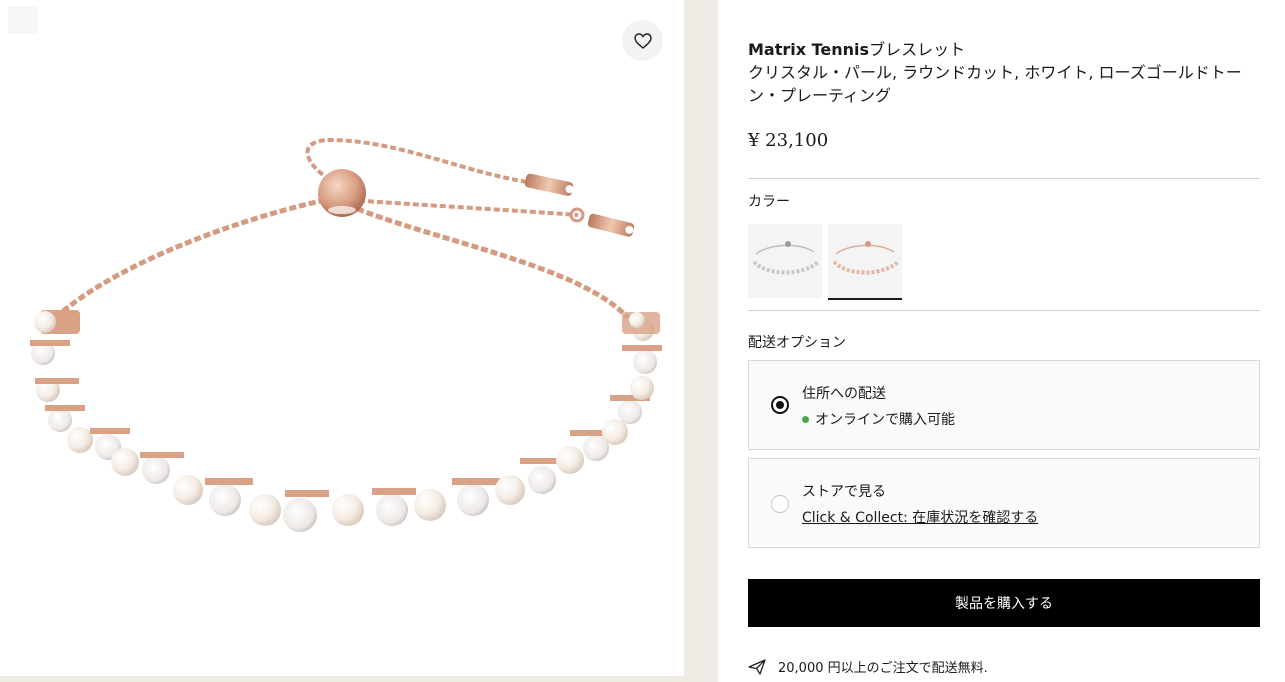 Image resolution: width=1285 pixels, height=682 pixels. Describe the element at coordinates (701, 341) in the screenshot. I see `image-side-strip` at that location.